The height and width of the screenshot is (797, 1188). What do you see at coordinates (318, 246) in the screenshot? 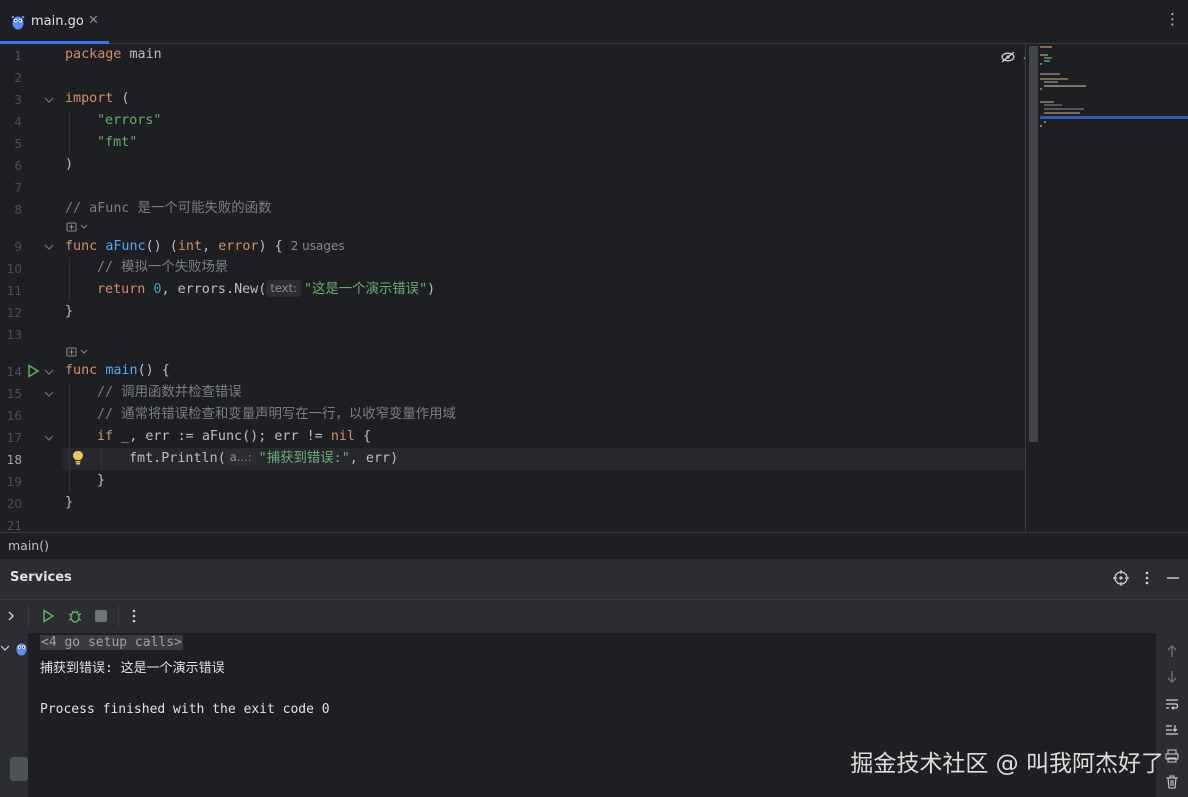
I see `usages-hint: 2 usages` at bounding box center [318, 246].